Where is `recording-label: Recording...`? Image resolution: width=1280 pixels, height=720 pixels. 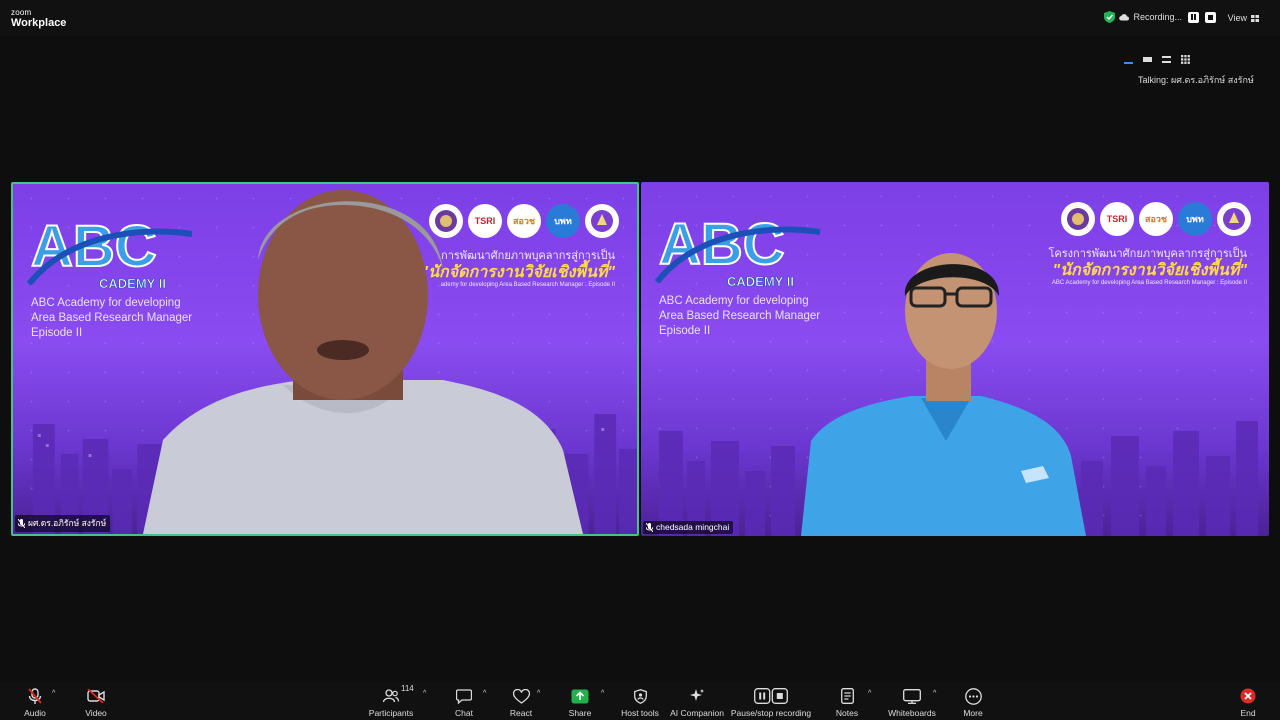 recording-label: Recording... is located at coordinates (1157, 17).